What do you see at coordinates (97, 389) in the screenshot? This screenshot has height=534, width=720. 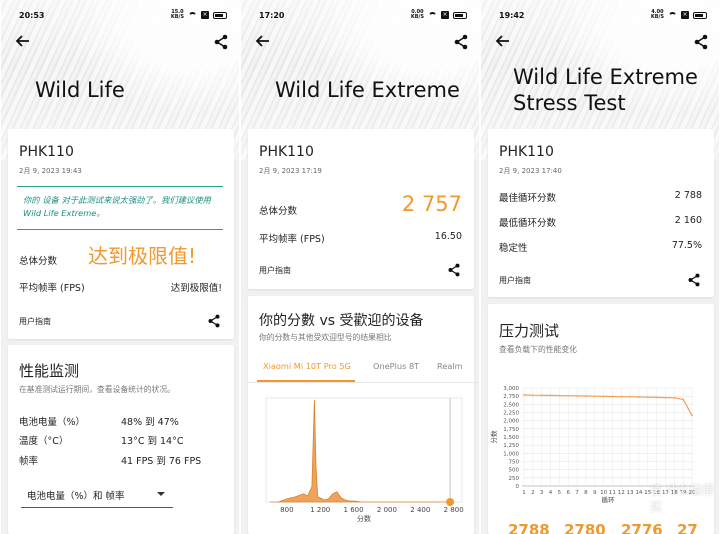 I see `section-subtitle: 在基准测试运行期间，查看设备统计的状况。` at bounding box center [97, 389].